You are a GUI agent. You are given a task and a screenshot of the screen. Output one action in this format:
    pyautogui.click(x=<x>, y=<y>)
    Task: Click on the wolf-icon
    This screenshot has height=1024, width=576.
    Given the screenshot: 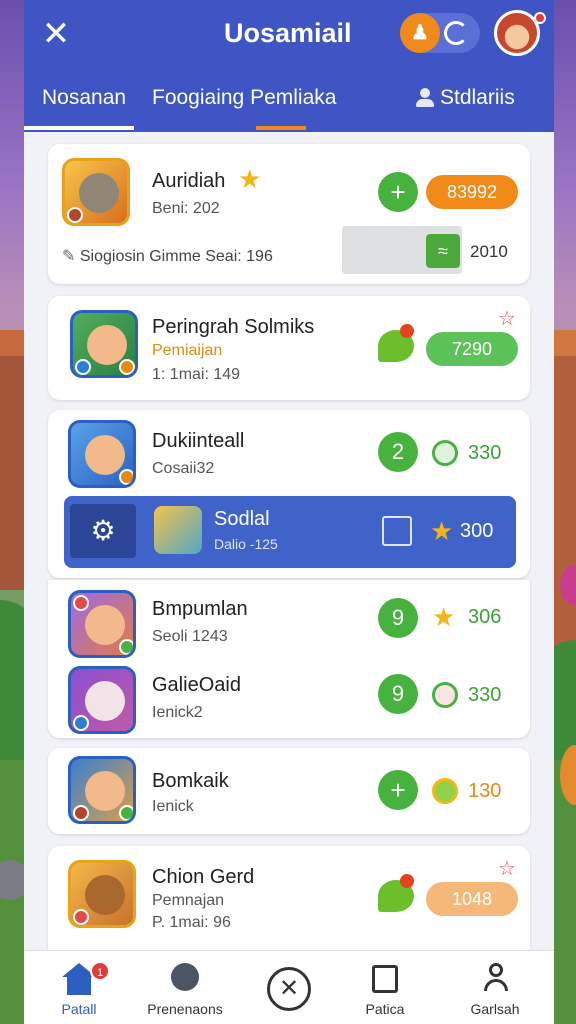 What is the action you would take?
    pyautogui.click(x=99, y=193)
    